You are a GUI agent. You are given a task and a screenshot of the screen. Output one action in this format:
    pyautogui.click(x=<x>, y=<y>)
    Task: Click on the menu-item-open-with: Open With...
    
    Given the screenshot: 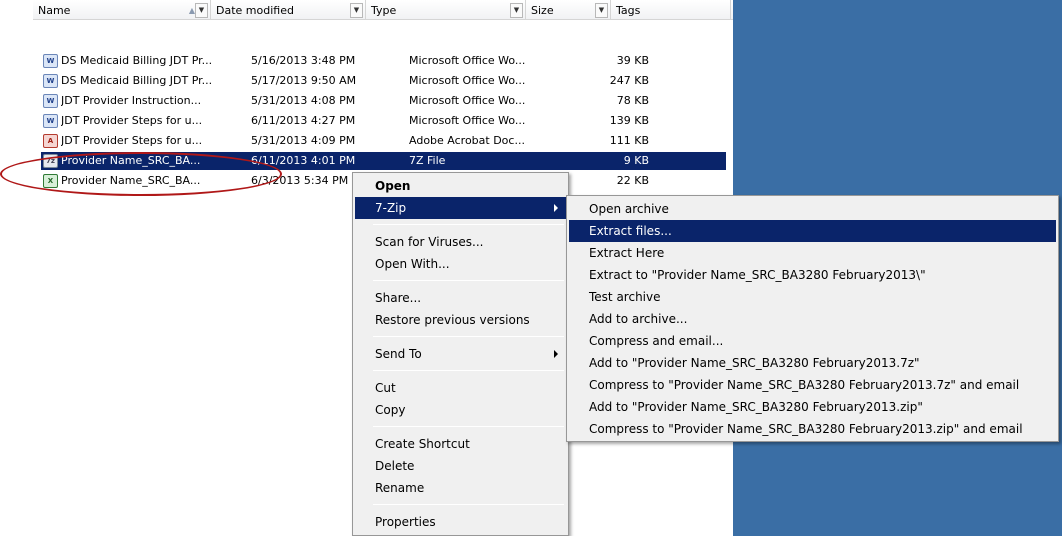 What is the action you would take?
    pyautogui.click(x=460, y=264)
    